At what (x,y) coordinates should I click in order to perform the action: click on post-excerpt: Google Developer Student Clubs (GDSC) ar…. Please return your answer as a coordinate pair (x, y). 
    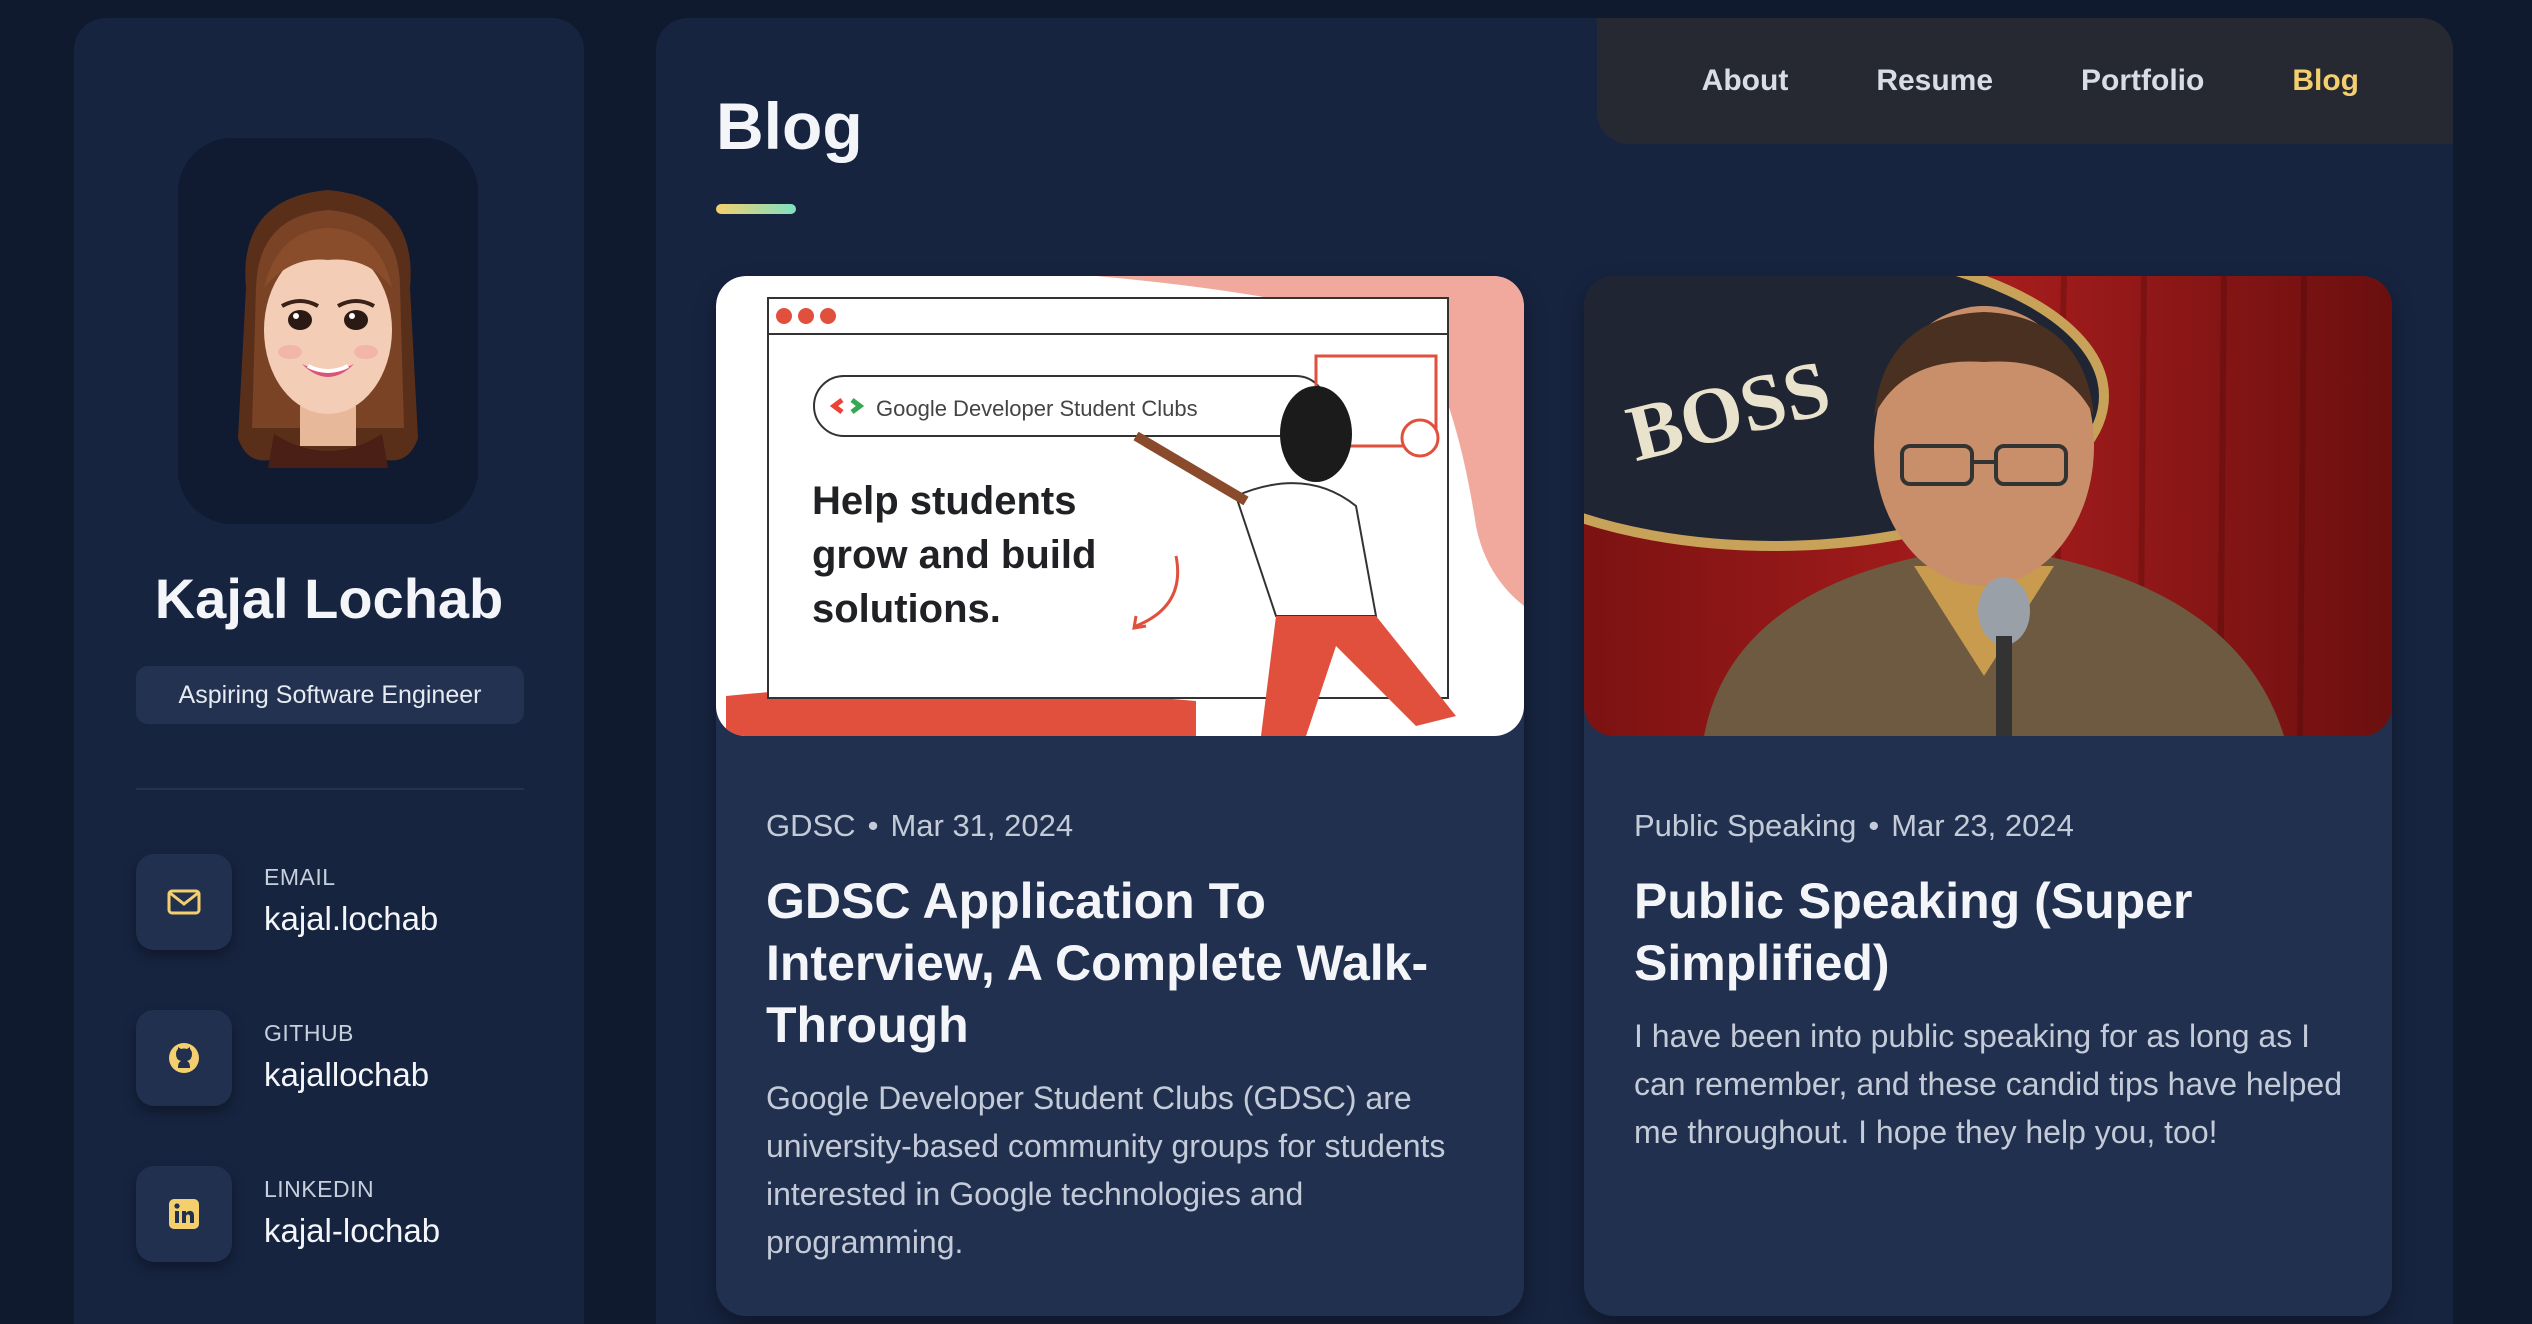
    Looking at the image, I should click on (1106, 1170).